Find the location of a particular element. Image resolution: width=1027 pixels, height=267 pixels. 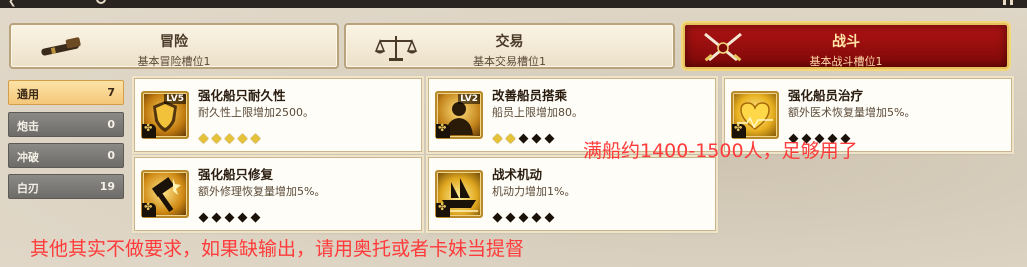

tab-name: 战斗 is located at coordinates (846, 42).